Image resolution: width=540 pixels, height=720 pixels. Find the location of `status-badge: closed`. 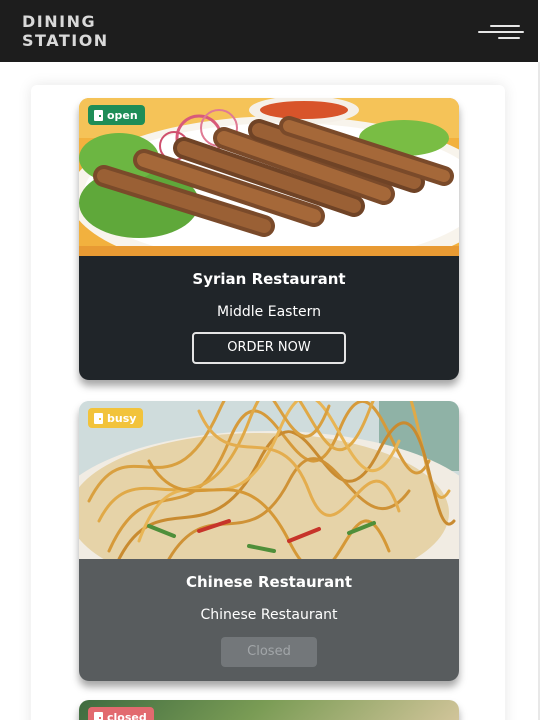

status-badge: closed is located at coordinates (121, 713).